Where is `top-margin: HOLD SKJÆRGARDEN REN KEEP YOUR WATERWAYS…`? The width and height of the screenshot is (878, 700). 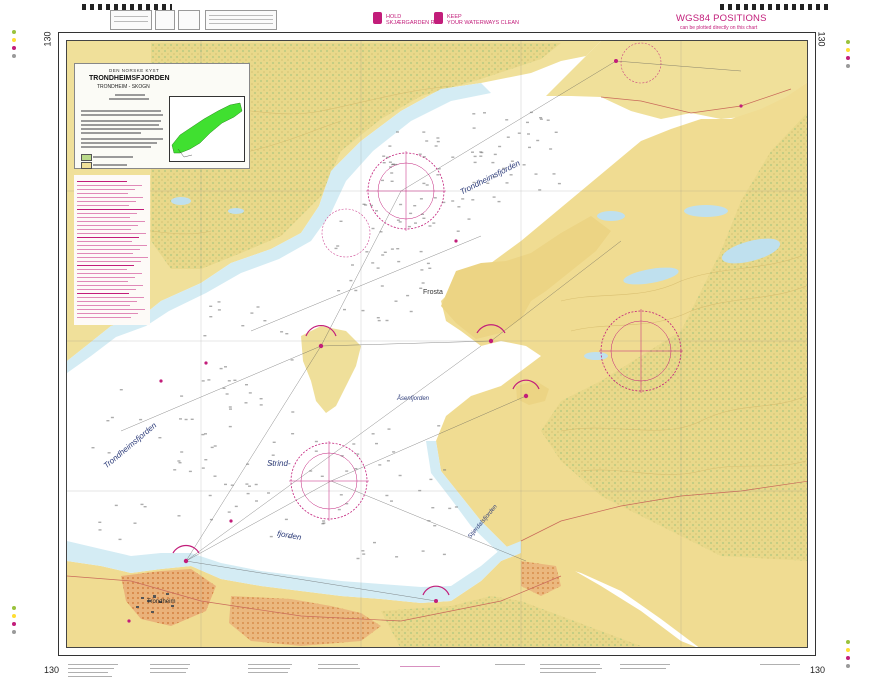
top-margin: HOLD SKJÆRGARDEN REN KEEP YOUR WATERWAYS… is located at coordinates (439, 15).